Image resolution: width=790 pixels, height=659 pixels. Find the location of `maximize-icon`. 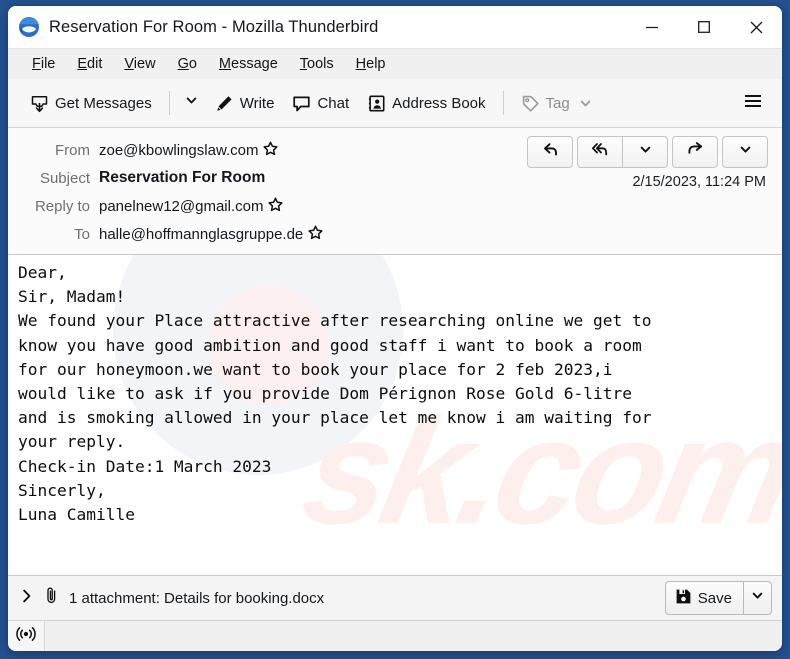

maximize-icon is located at coordinates (704, 27).